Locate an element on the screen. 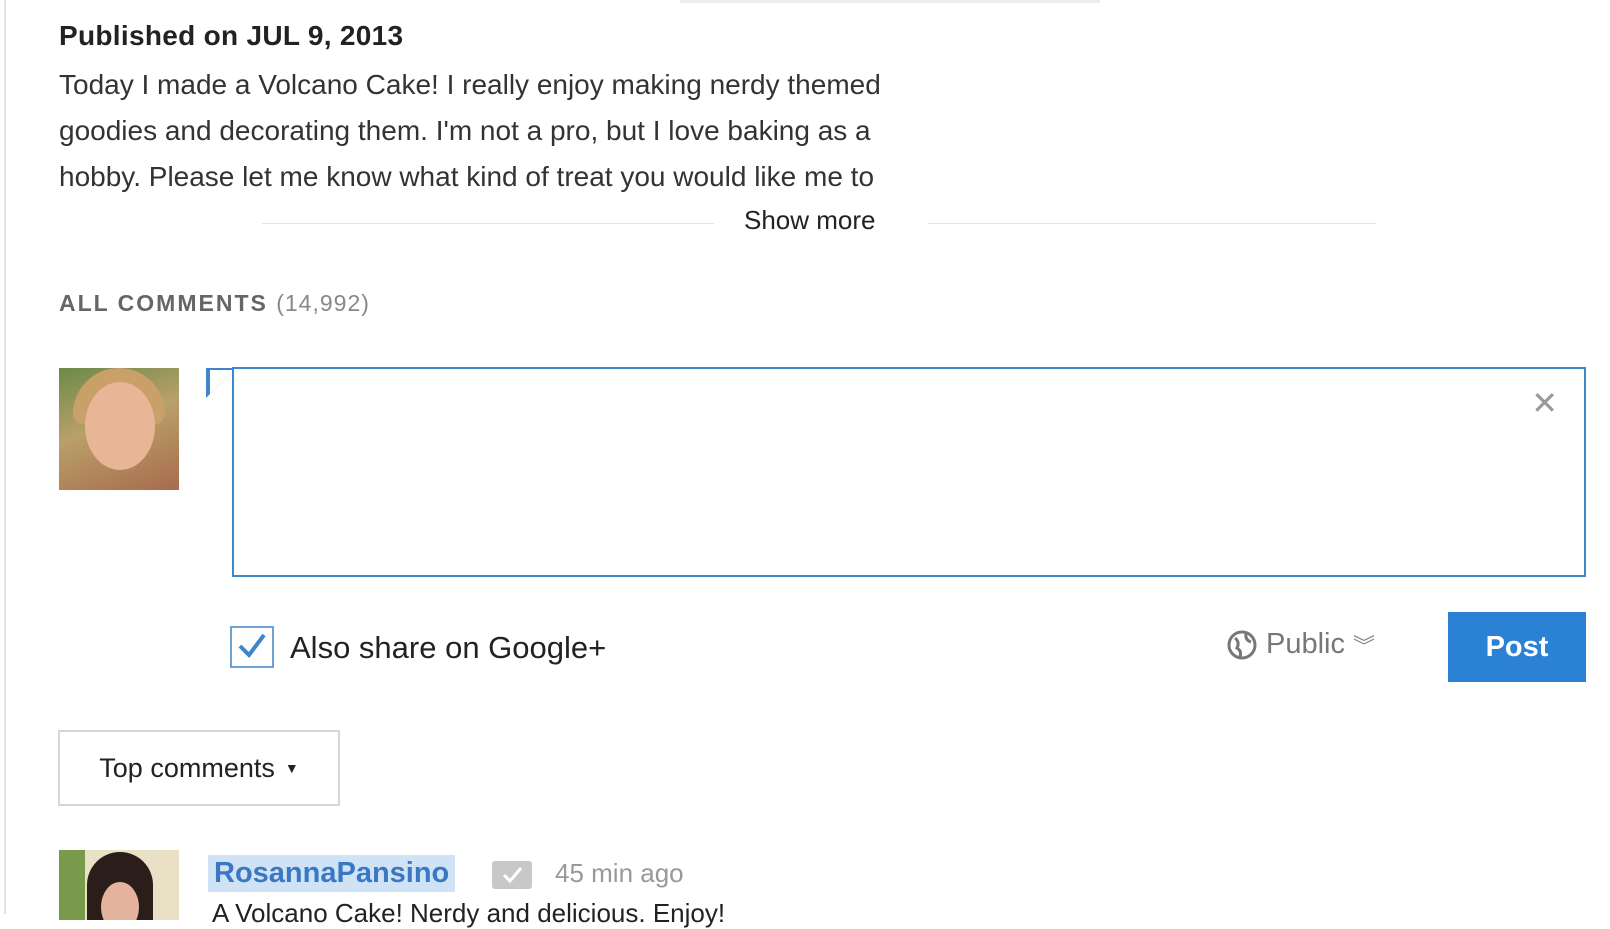 This screenshot has width=1610, height=929. comments-header: ALL COMMENTS (14,992) is located at coordinates (214, 303).